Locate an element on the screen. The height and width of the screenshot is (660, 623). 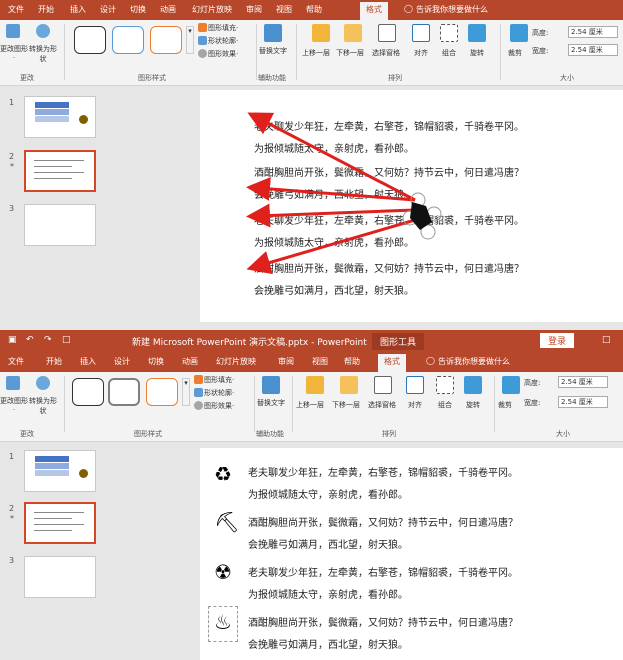
login-button: 登录 is located at coordinates (557, 340).